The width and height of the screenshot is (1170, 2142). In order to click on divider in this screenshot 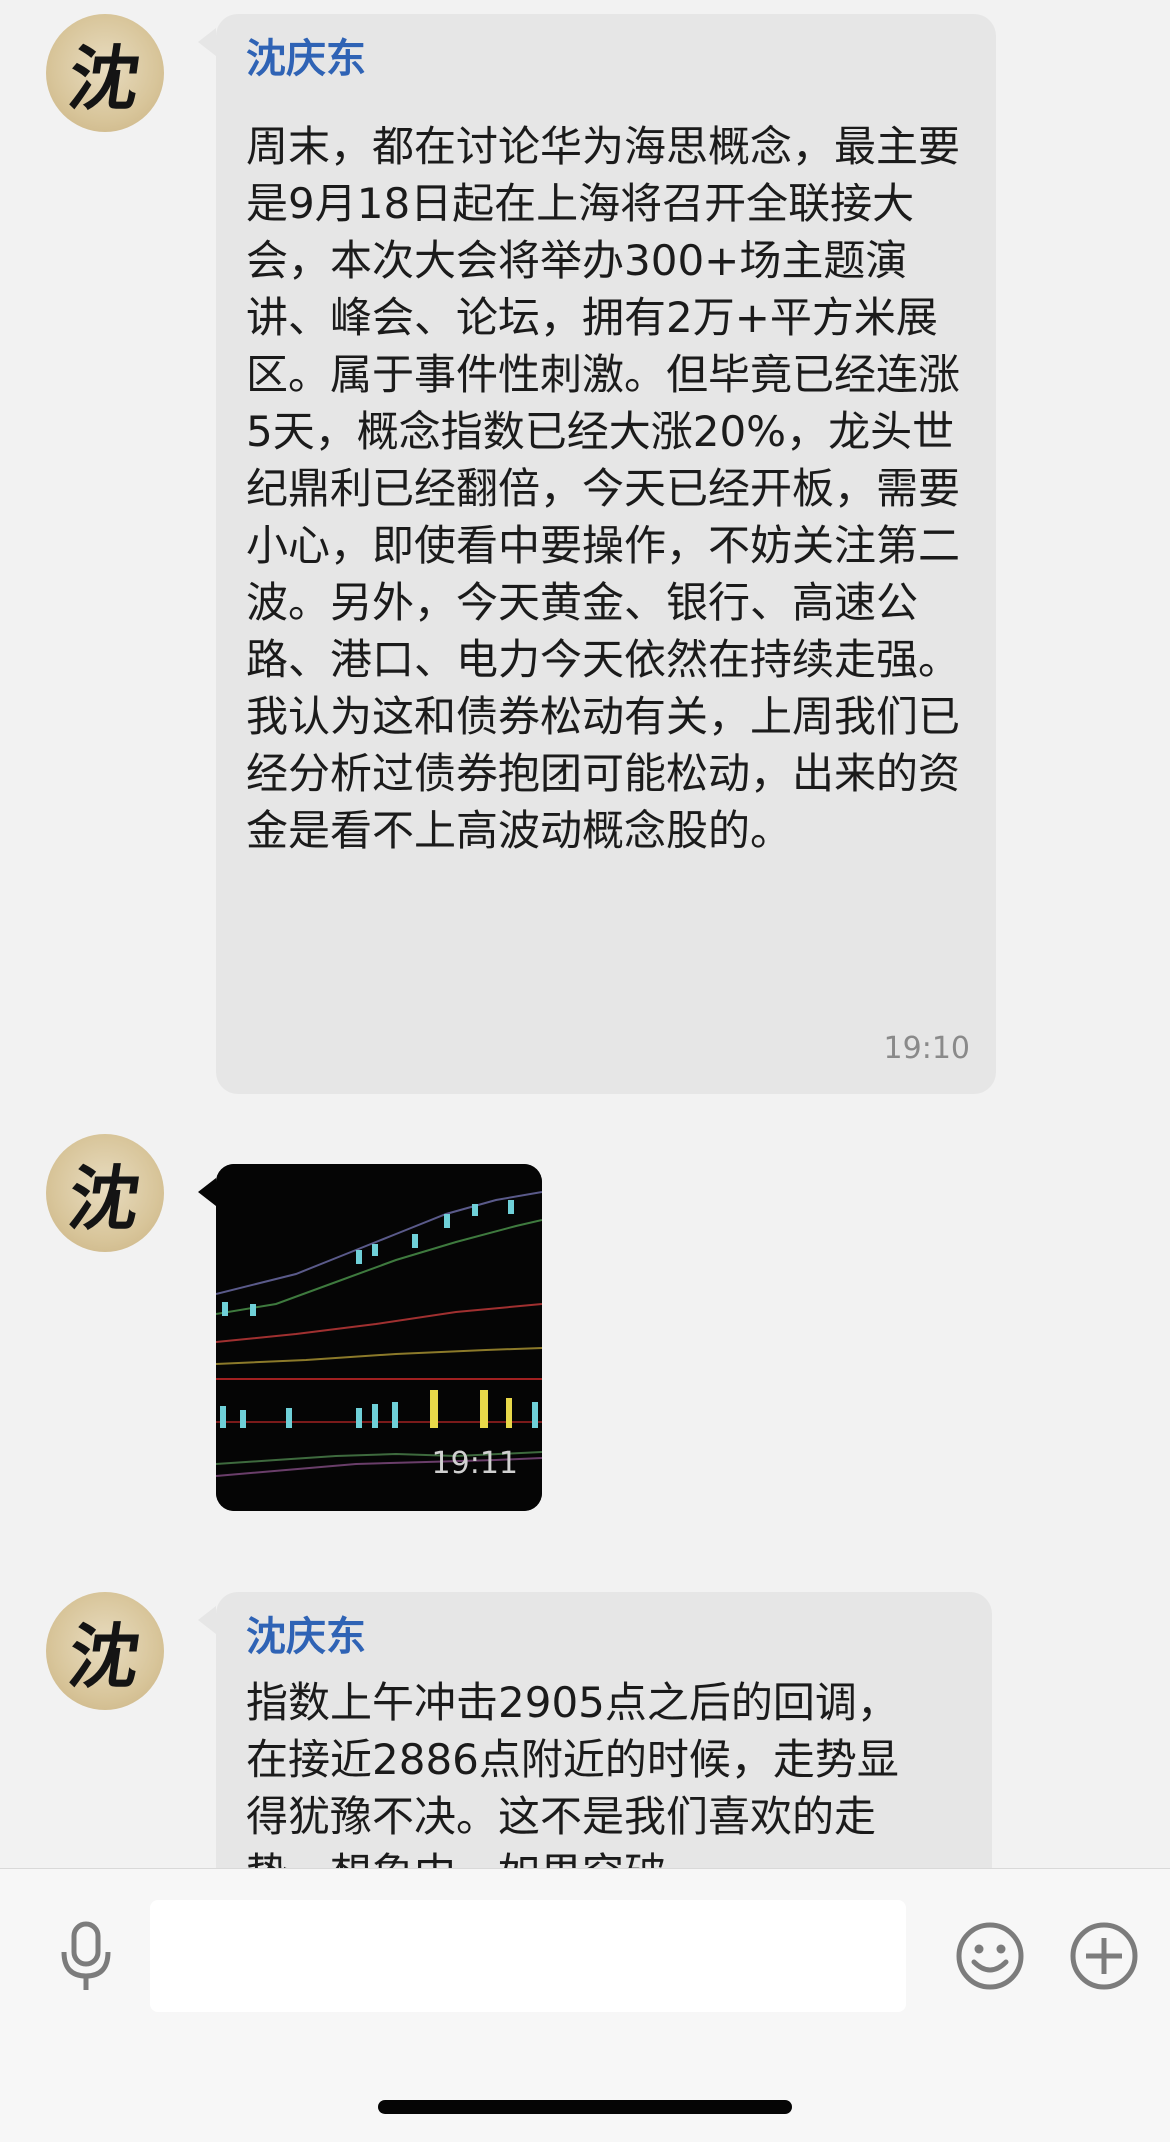, I will do `click(585, 1868)`.